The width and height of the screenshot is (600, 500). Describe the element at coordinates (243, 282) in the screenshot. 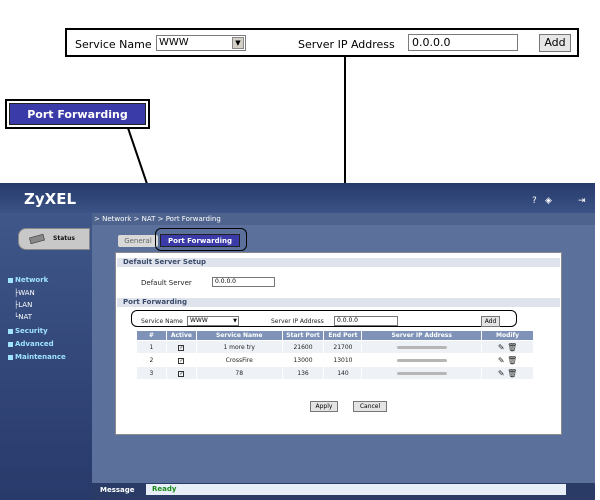

I see `default-server-input: 0.0.0.0` at that location.